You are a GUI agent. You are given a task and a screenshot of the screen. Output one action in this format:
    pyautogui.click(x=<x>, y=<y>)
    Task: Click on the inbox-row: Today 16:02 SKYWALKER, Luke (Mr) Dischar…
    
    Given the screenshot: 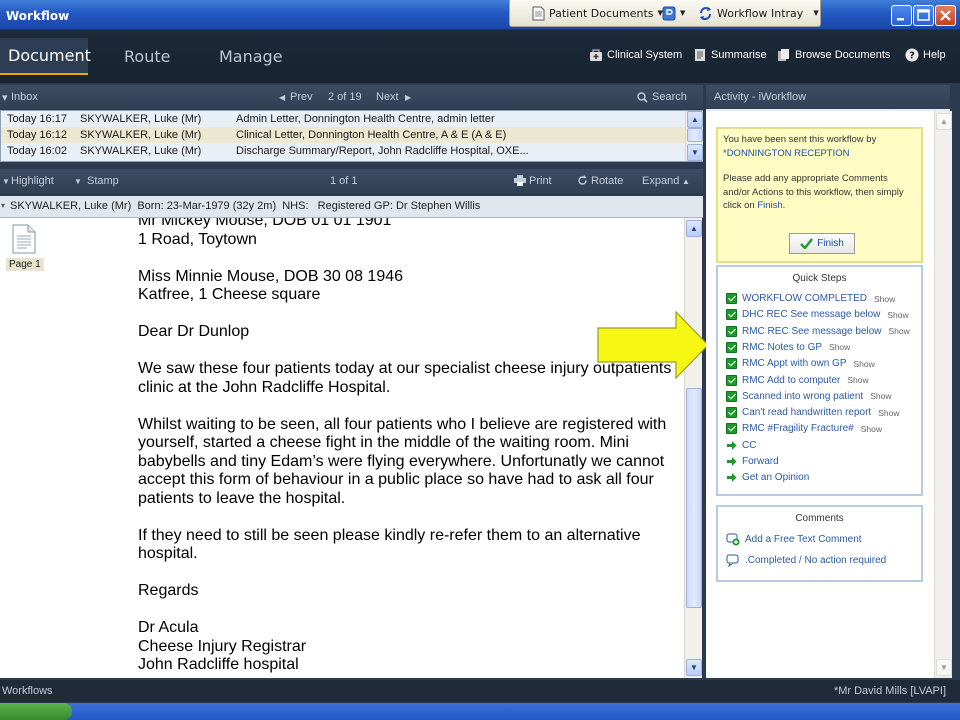 What is the action you would take?
    pyautogui.click(x=343, y=151)
    